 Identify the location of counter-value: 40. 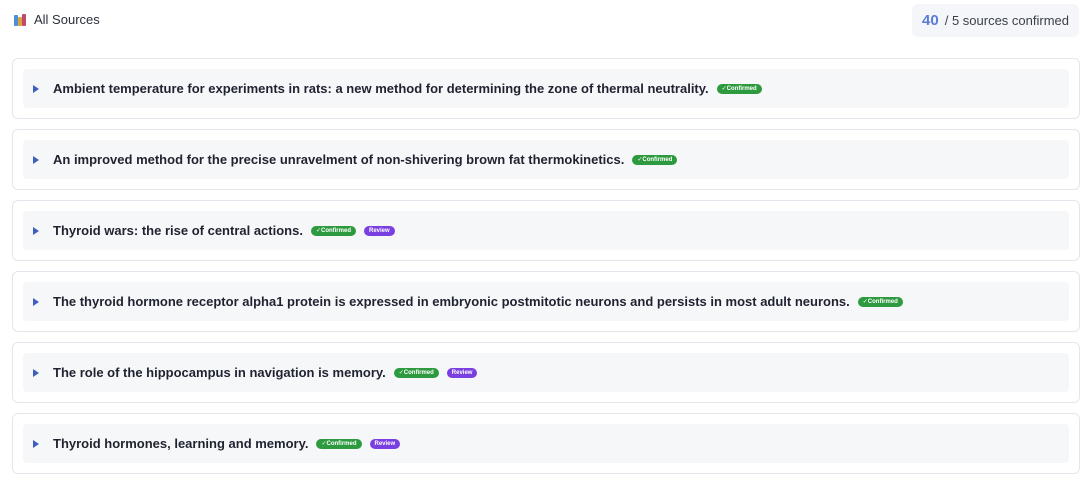
(930, 20).